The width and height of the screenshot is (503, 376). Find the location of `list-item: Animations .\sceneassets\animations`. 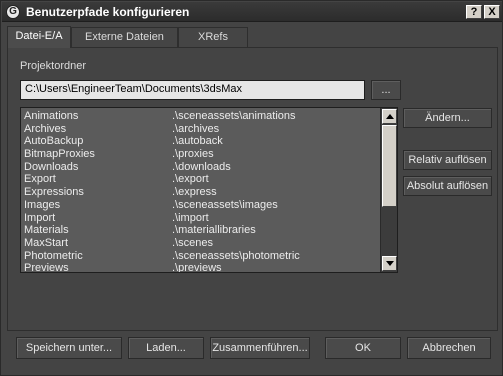

list-item: Animations .\sceneassets\animations is located at coordinates (201, 116).